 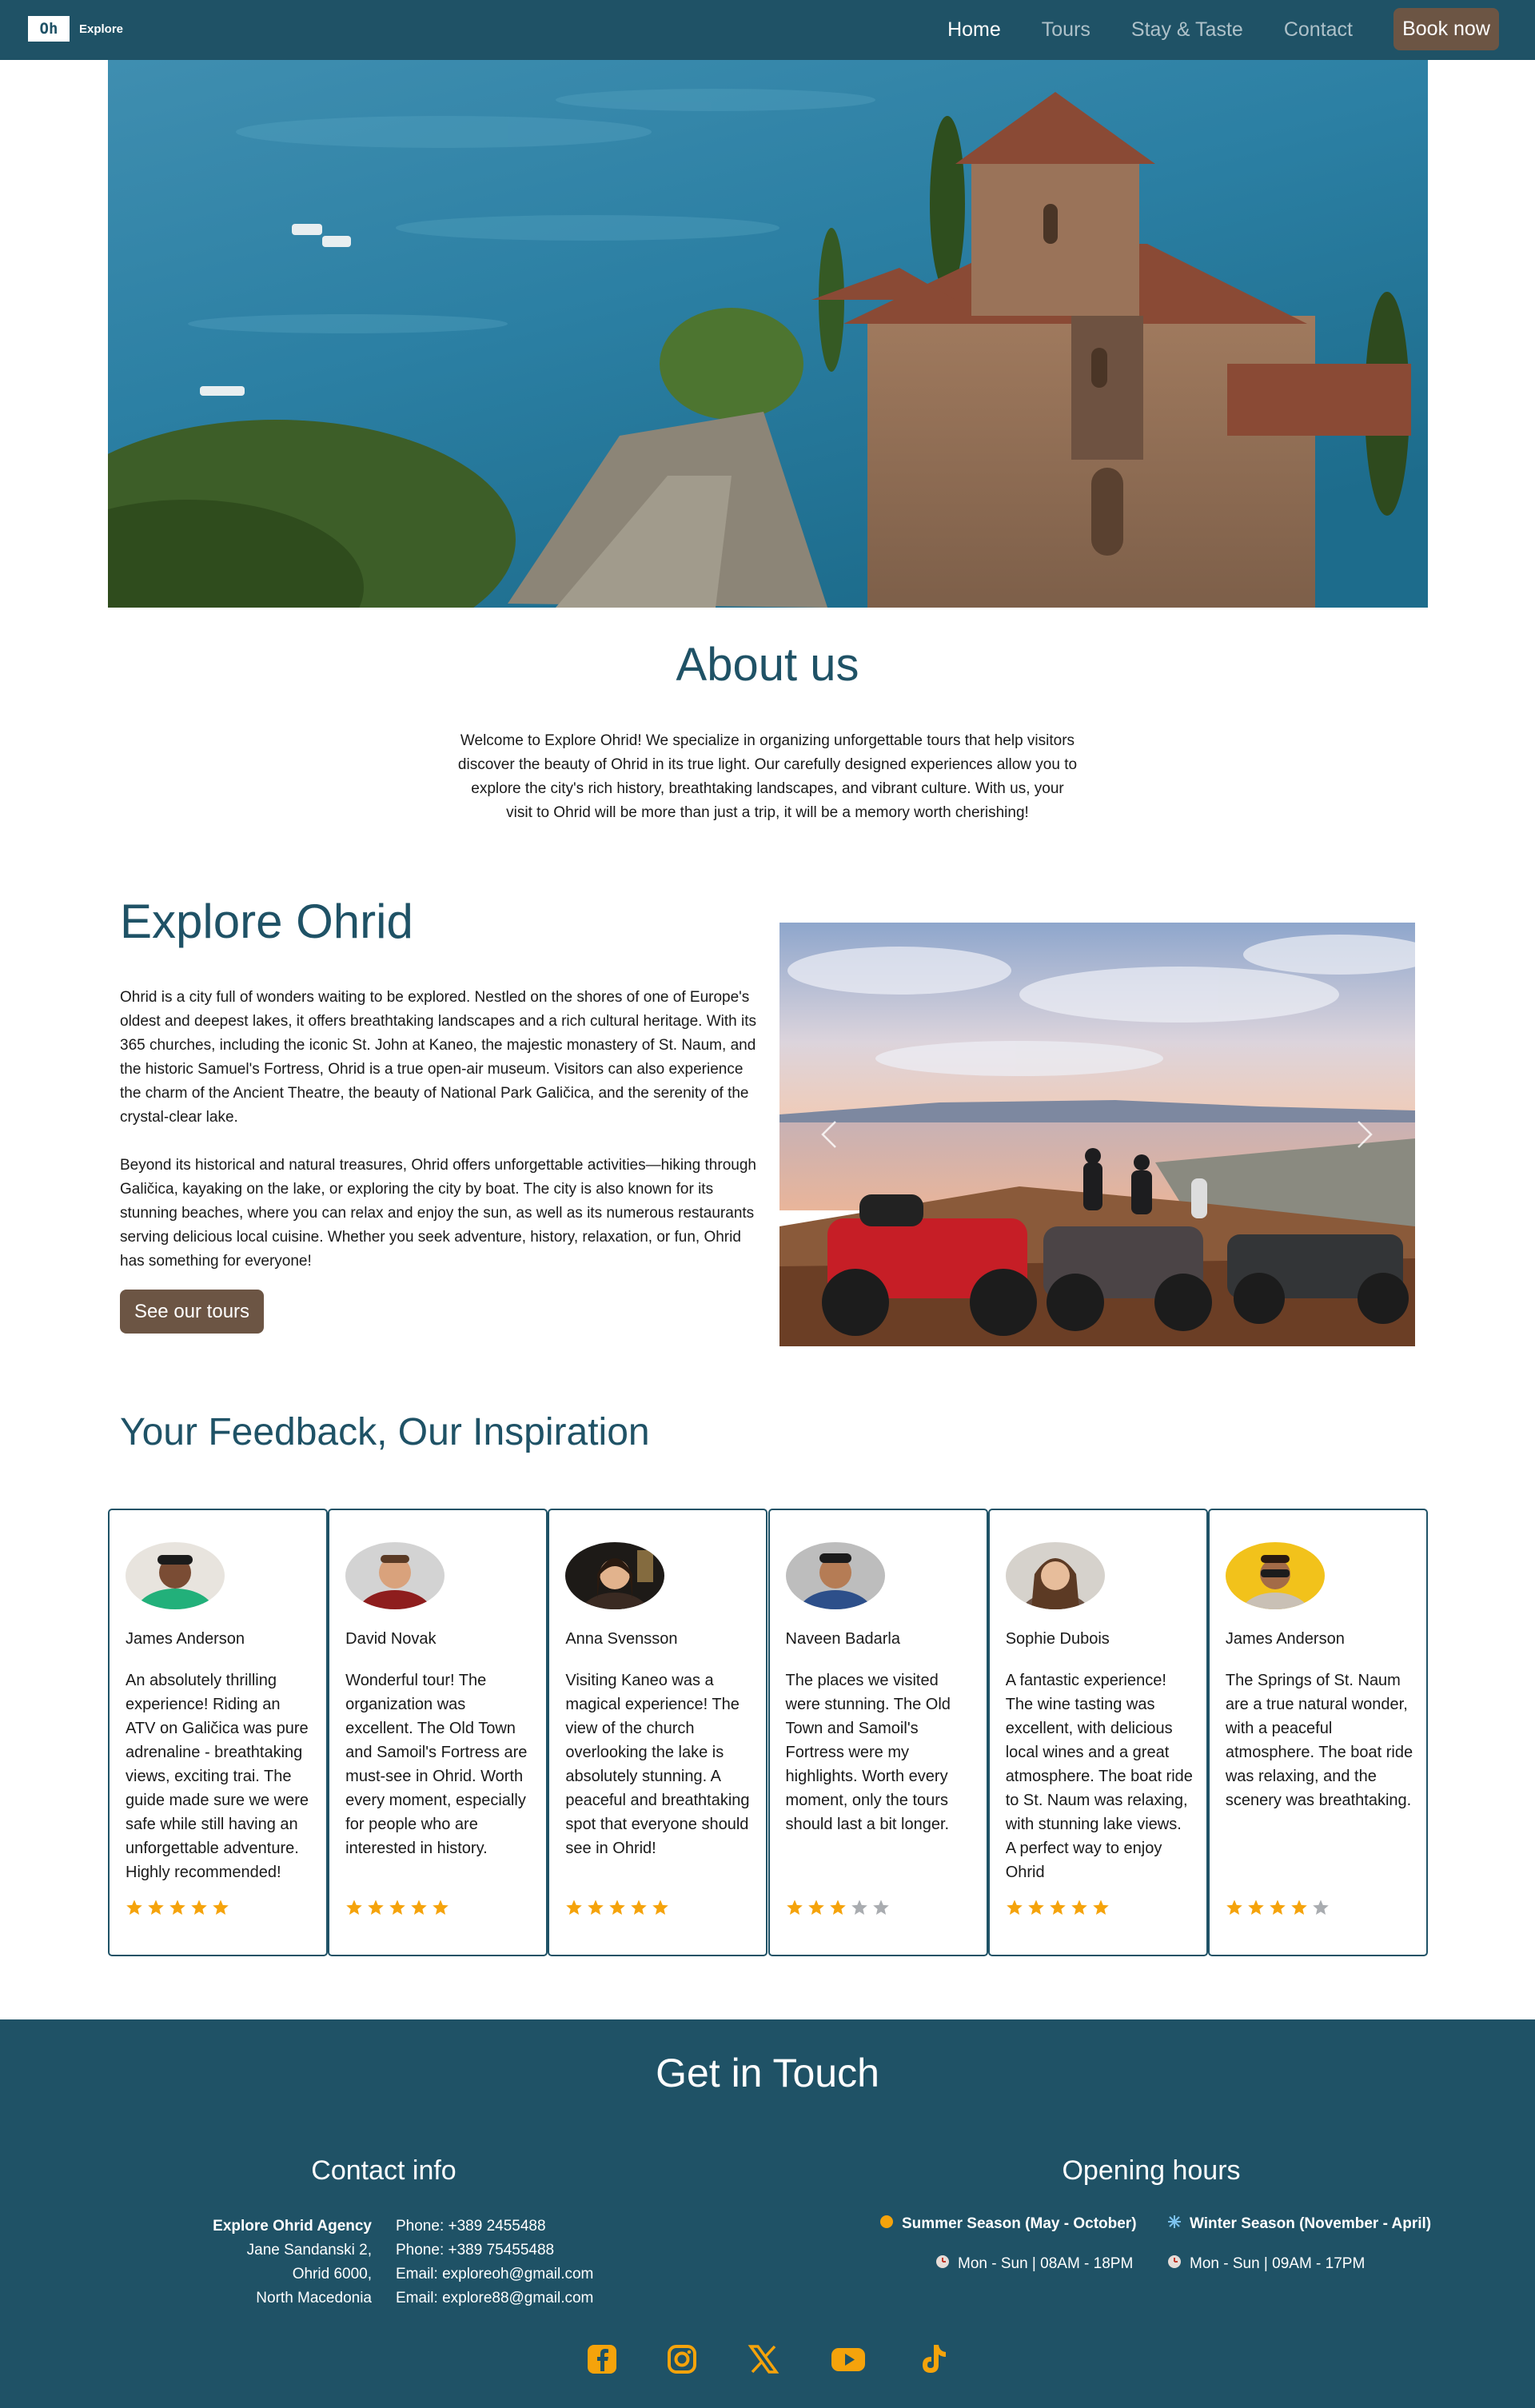 I want to click on carousel-next-icon, so click(x=1364, y=1134).